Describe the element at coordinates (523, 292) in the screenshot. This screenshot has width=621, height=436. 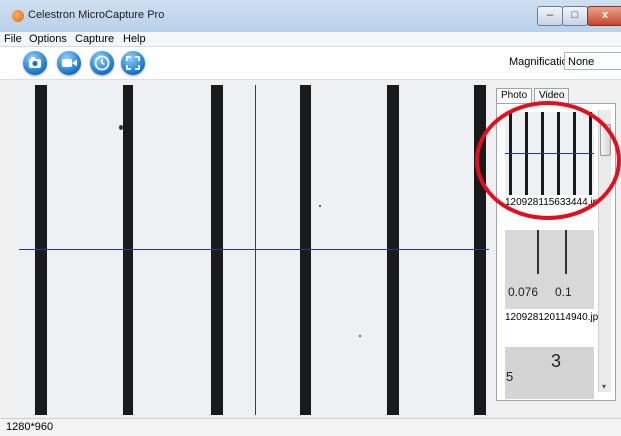
I see `thumbnail-label: 0.076` at that location.